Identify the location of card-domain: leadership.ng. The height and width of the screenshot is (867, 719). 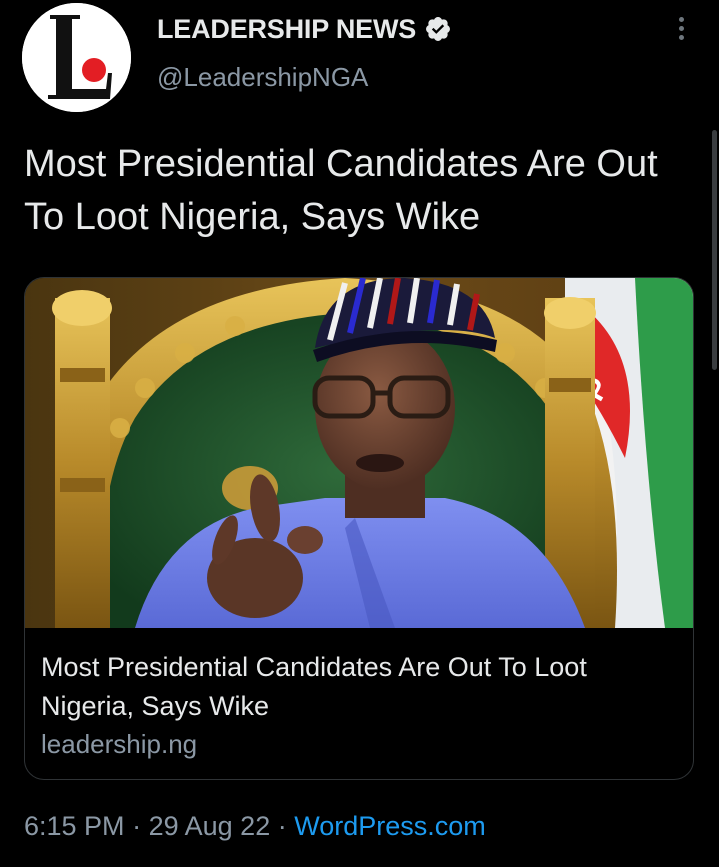
(119, 744).